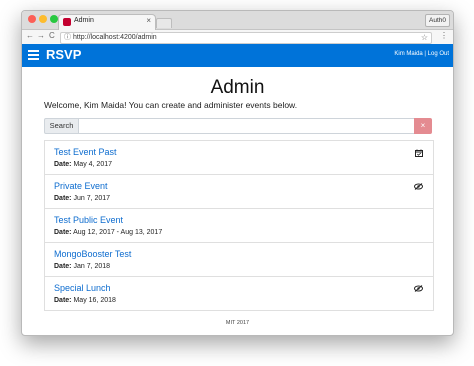 The width and height of the screenshot is (474, 366). What do you see at coordinates (30, 35) in the screenshot?
I see `back-icon: ←` at bounding box center [30, 35].